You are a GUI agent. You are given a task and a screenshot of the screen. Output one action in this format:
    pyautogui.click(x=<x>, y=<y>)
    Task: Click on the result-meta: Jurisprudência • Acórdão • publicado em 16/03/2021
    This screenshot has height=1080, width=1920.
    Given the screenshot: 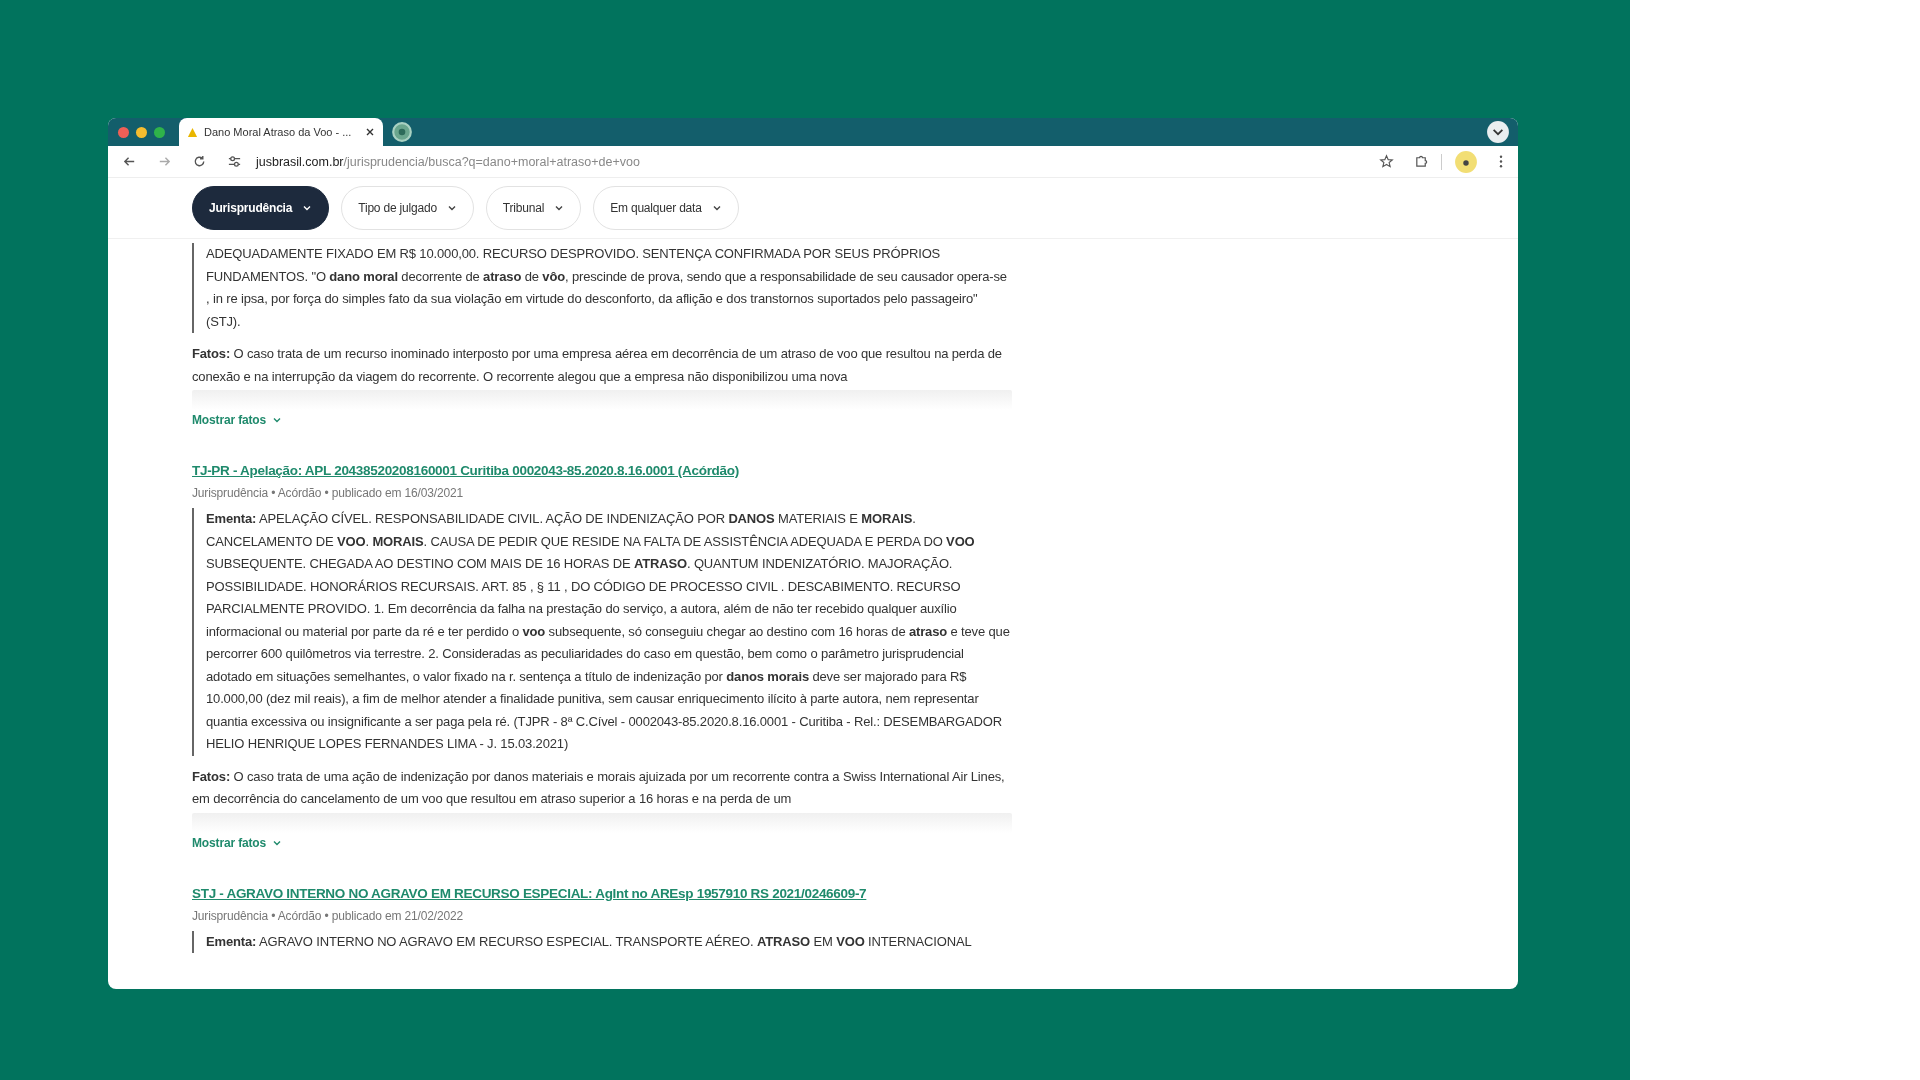 What is the action you would take?
    pyautogui.click(x=328, y=493)
    